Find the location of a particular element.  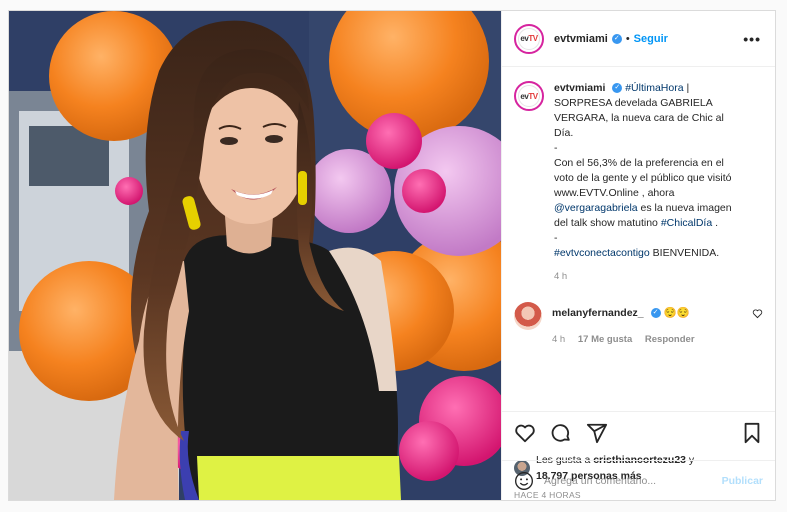

comment-bubble-icon is located at coordinates (561, 433).